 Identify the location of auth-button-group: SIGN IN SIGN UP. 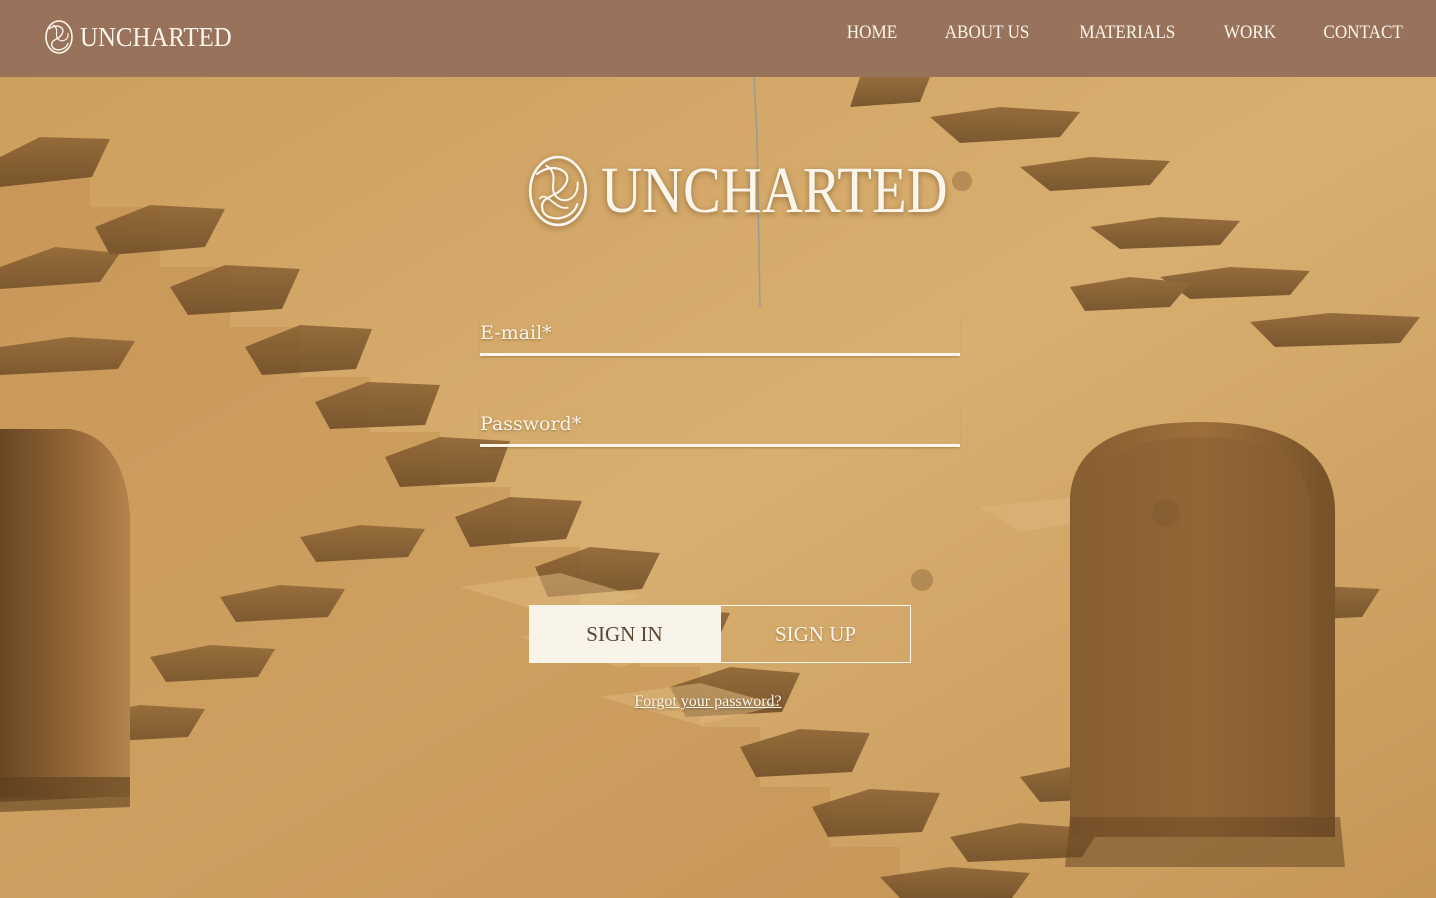
(720, 634).